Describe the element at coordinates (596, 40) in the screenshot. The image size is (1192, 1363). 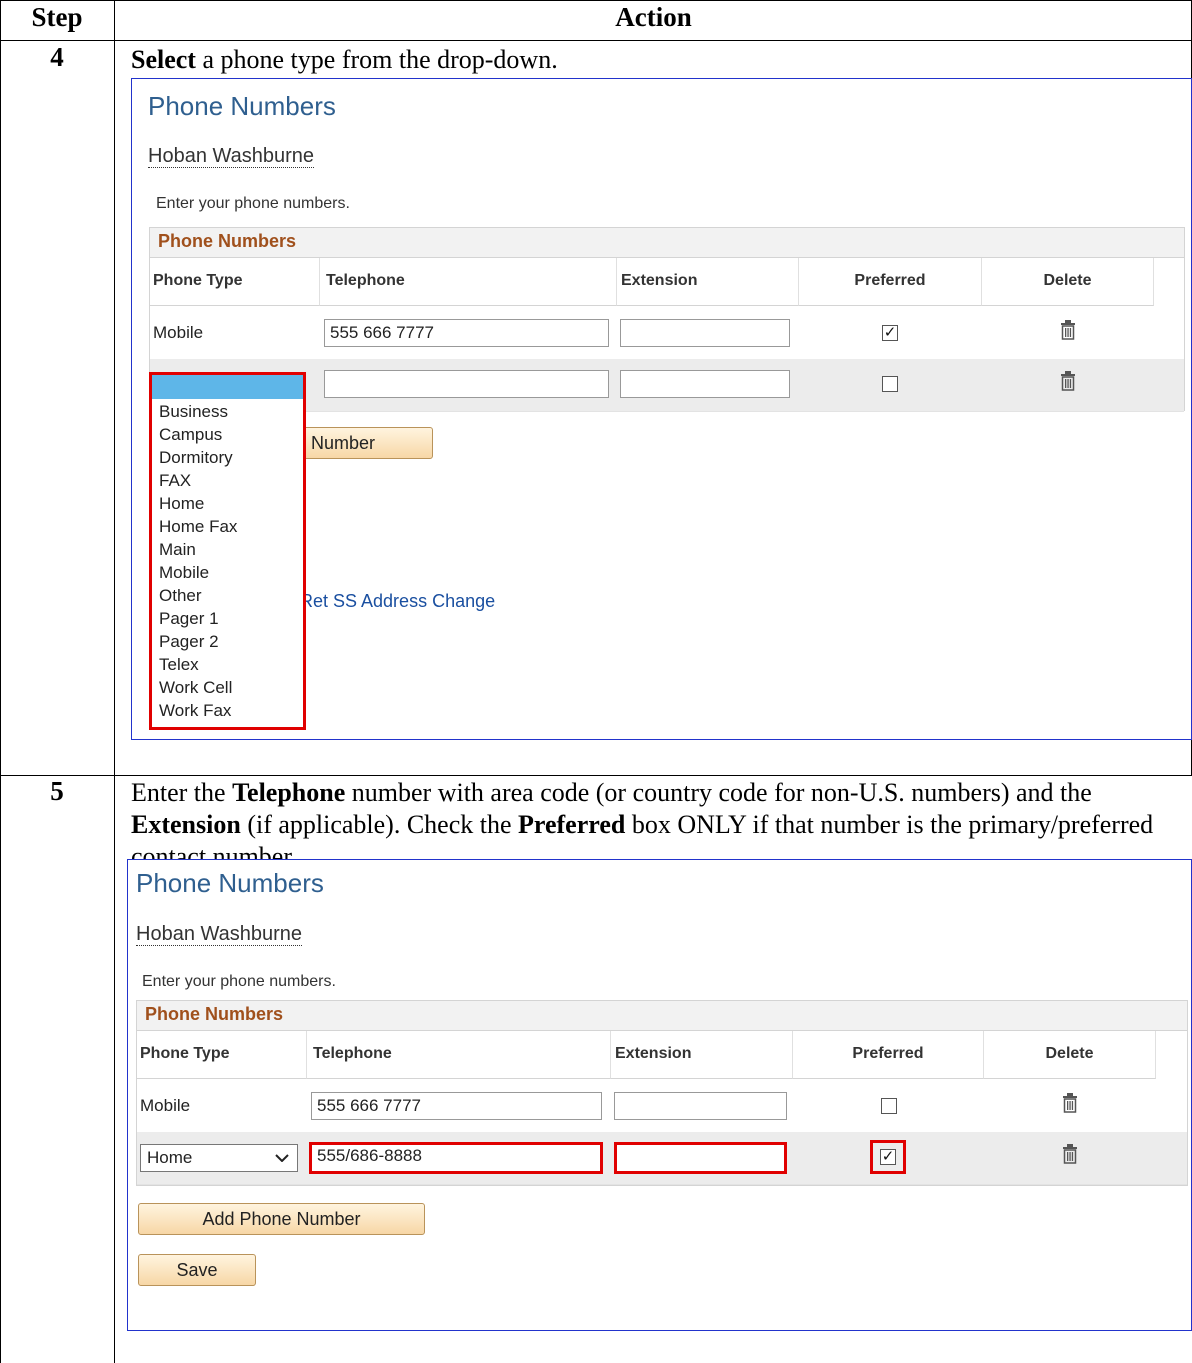
I see `table-header-divider` at that location.